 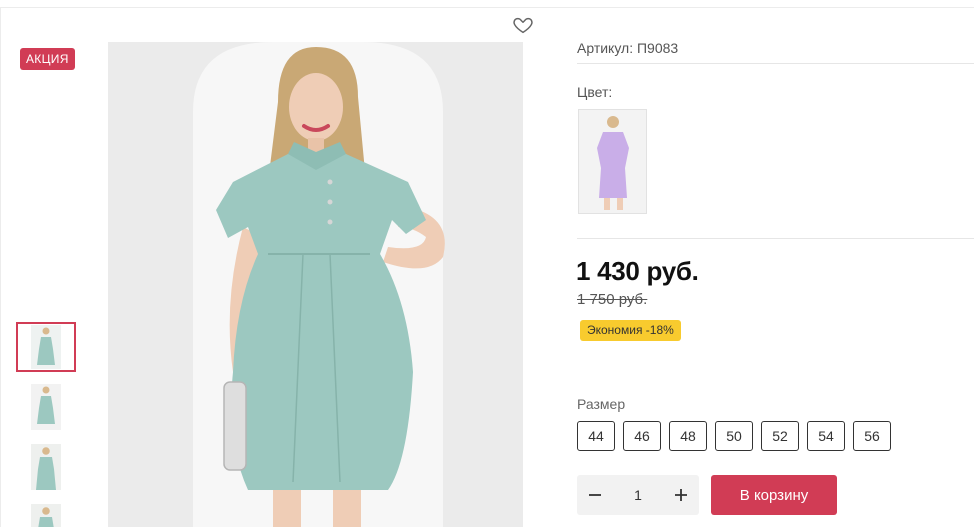 What do you see at coordinates (47, 59) in the screenshot?
I see `sale-badge: АКЦИЯ` at bounding box center [47, 59].